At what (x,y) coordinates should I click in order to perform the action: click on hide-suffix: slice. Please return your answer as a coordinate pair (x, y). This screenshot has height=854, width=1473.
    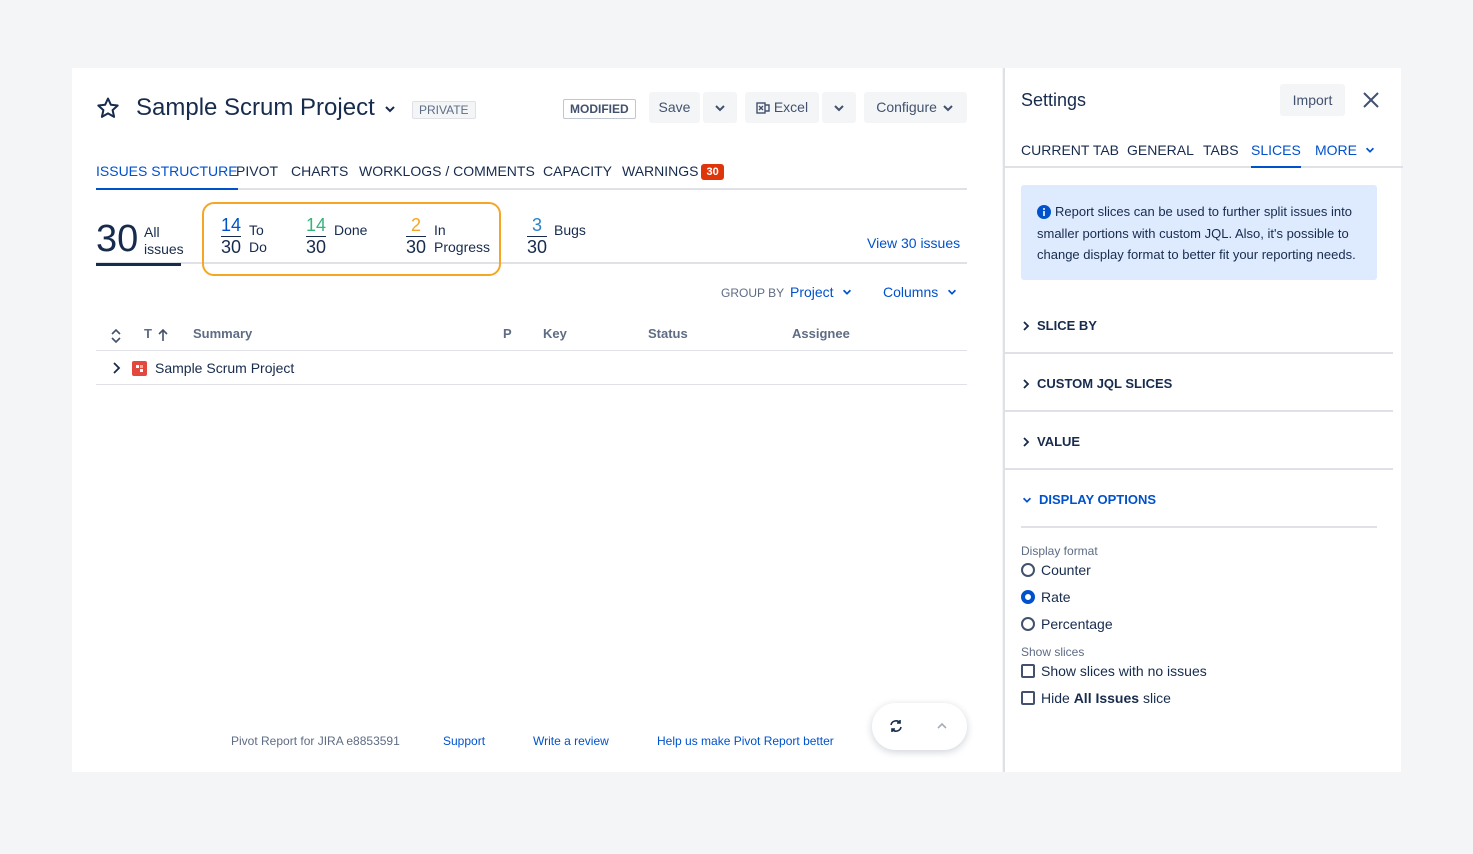
    Looking at the image, I should click on (1155, 698).